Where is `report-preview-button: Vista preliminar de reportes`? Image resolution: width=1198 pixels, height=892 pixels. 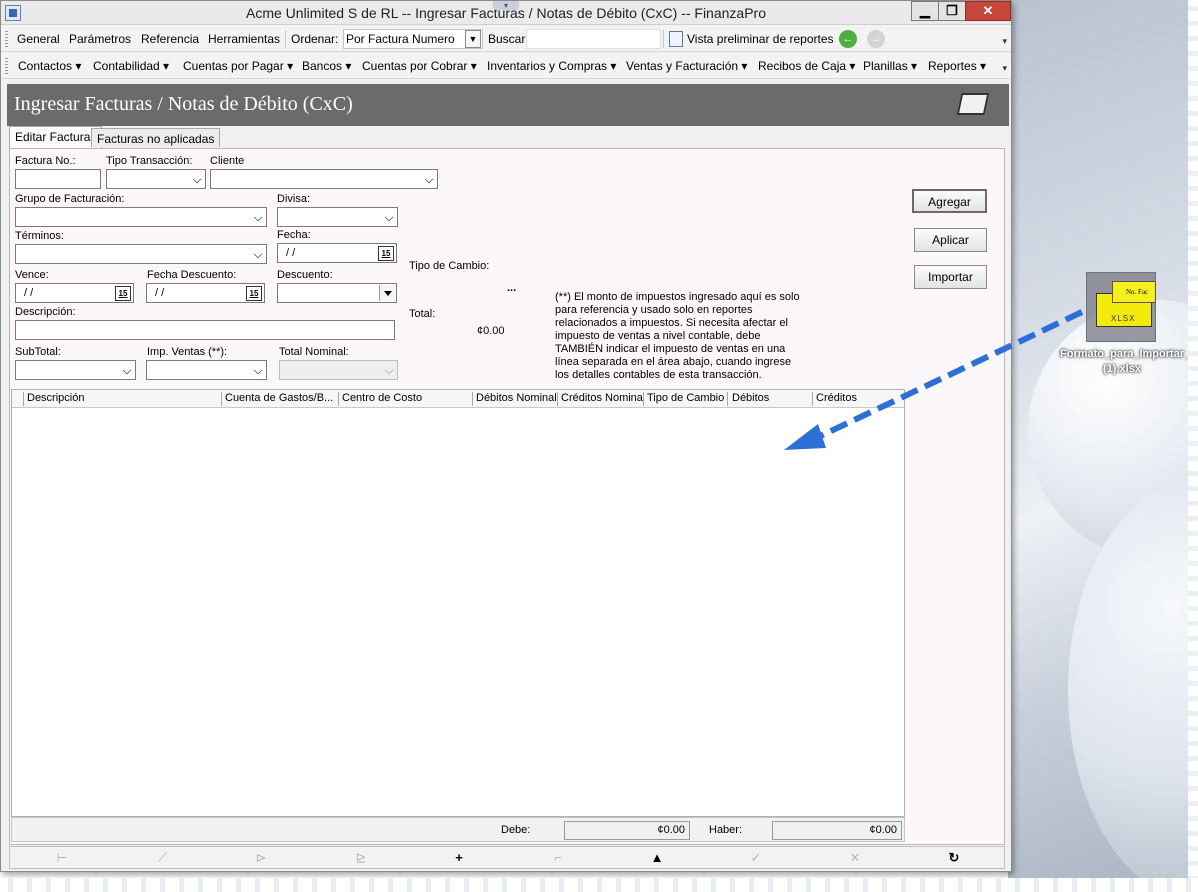 report-preview-button: Vista preliminar de reportes is located at coordinates (760, 39).